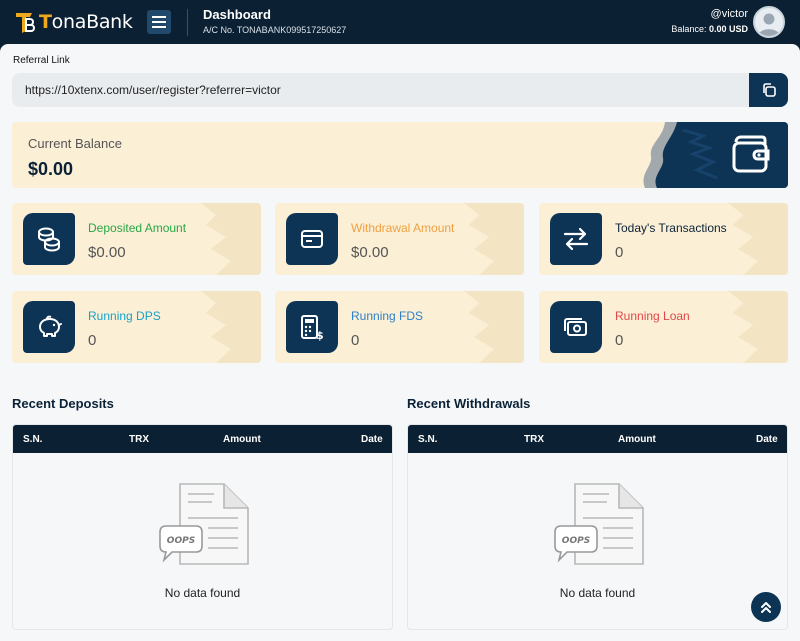 The width and height of the screenshot is (800, 641). Describe the element at coordinates (399, 327) in the screenshot. I see `stat-card-running-fds: $ Running FDS 0` at that location.